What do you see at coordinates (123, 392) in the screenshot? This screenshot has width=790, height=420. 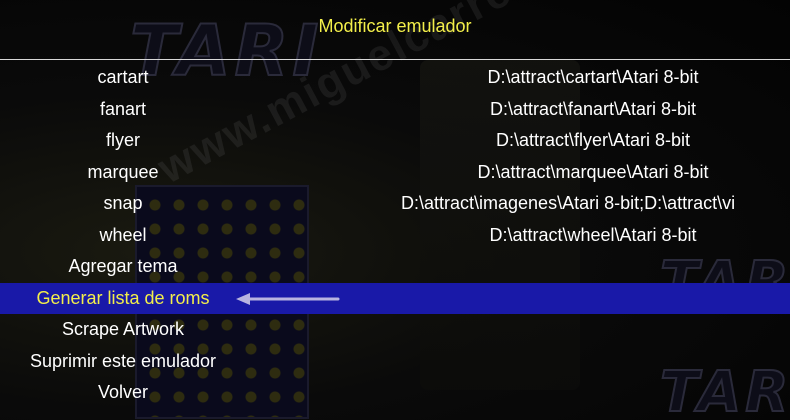 I see `menu-item-label: Volver` at bounding box center [123, 392].